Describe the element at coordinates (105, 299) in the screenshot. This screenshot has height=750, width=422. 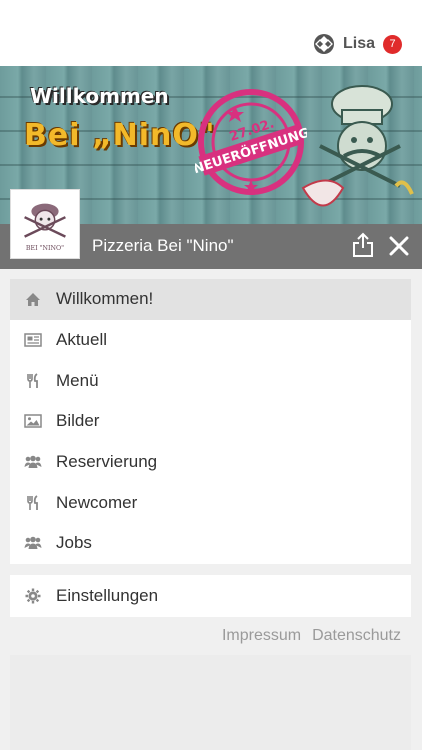
I see `menu-item-label: Willkommen!` at that location.